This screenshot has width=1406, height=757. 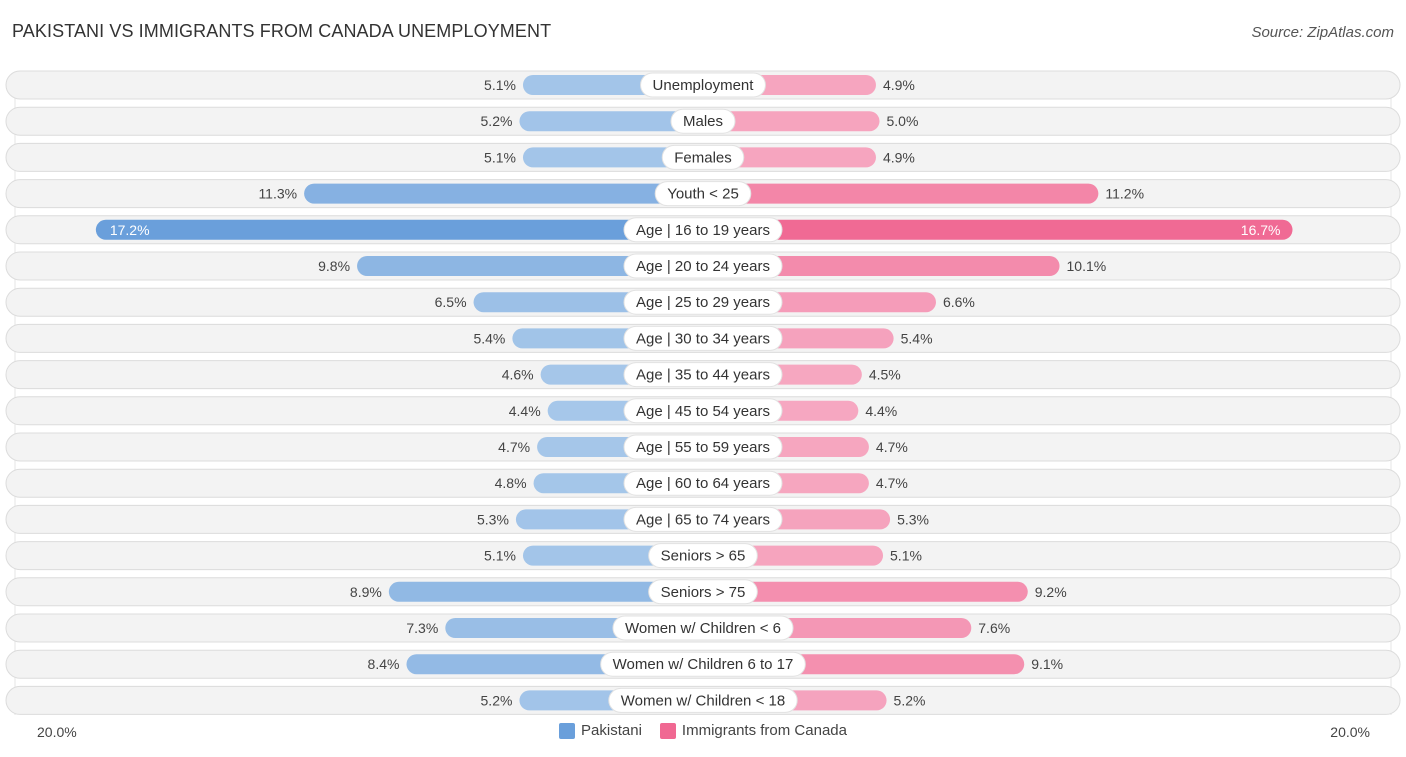 I want to click on value-label-pakistani: 4.7%, so click(x=514, y=447).